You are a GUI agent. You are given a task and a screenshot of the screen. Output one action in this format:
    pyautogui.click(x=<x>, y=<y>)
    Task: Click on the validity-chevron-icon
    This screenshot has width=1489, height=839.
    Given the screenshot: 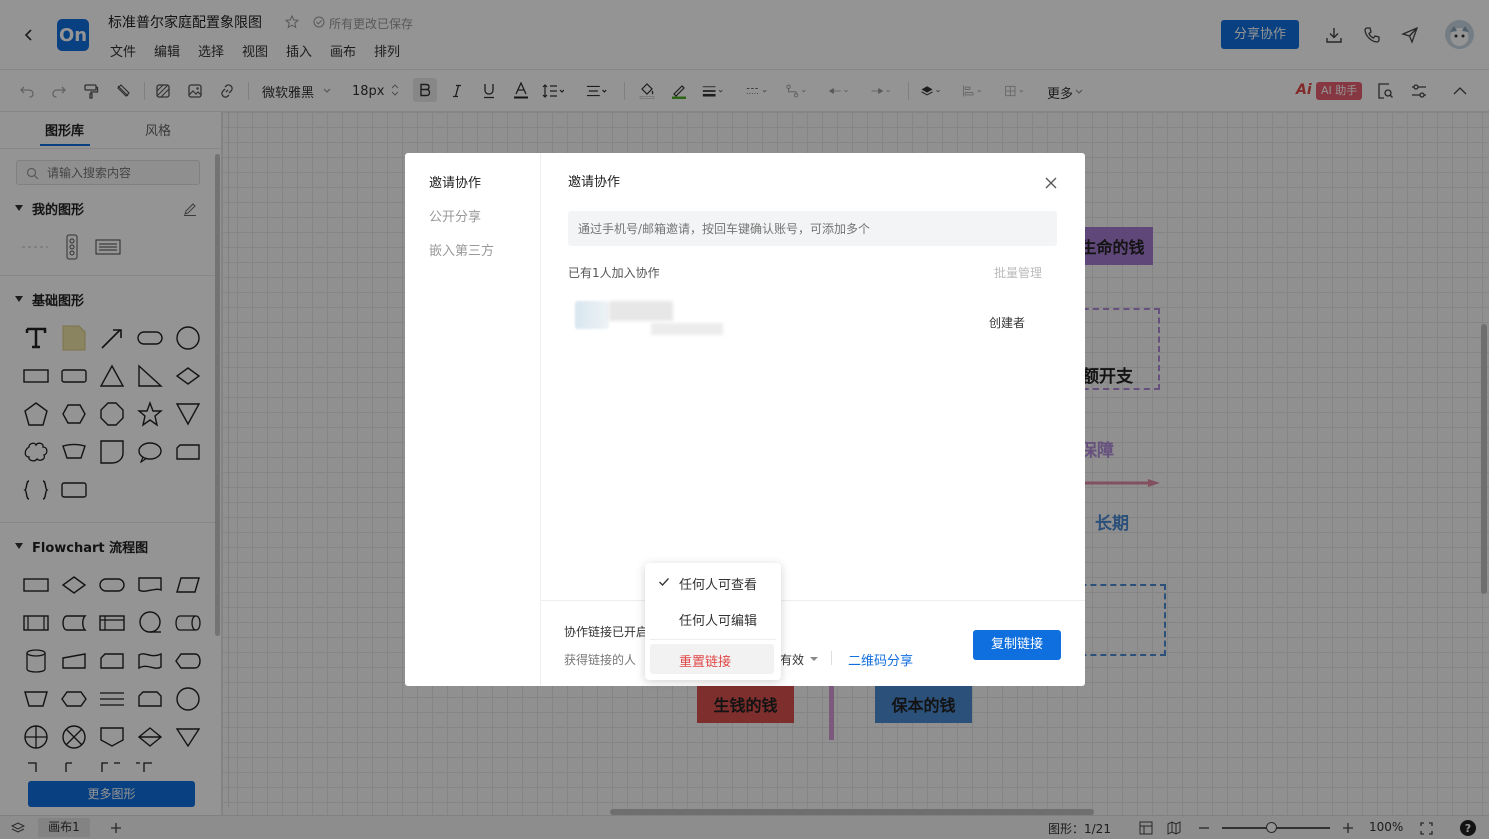 What is the action you would take?
    pyautogui.click(x=814, y=659)
    